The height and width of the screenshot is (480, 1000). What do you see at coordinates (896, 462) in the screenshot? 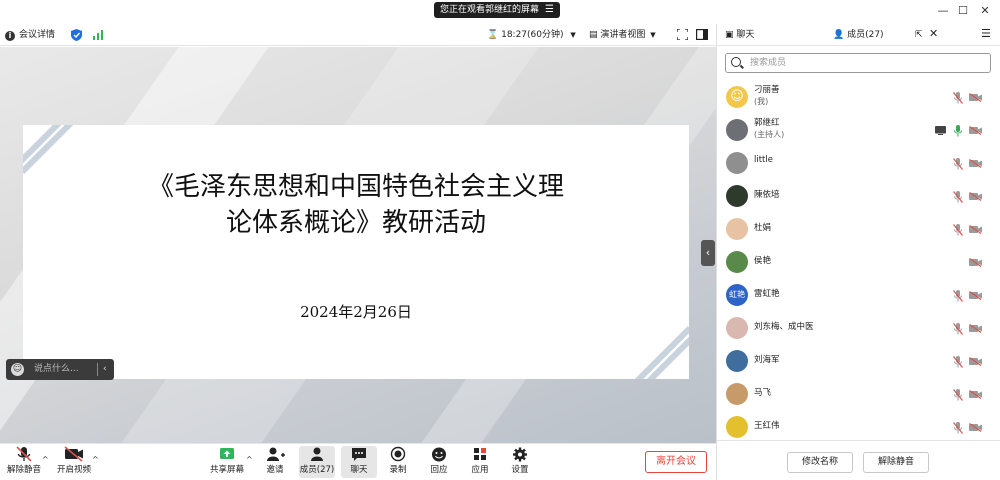
I see `unmute-member-button: 解除静音` at bounding box center [896, 462].